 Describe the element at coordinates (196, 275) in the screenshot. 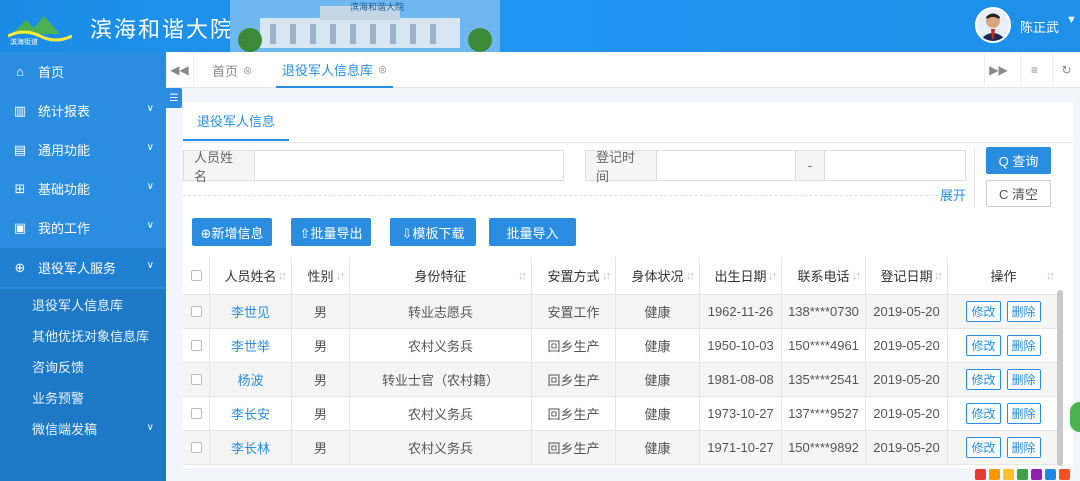

I see `select-all-checkbox` at that location.